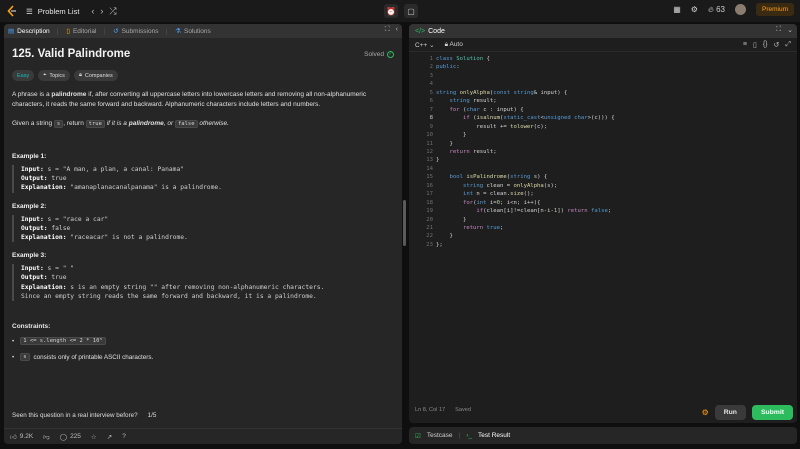 The height and width of the screenshot is (449, 800). I want to click on line-number: 13, so click(429, 160).